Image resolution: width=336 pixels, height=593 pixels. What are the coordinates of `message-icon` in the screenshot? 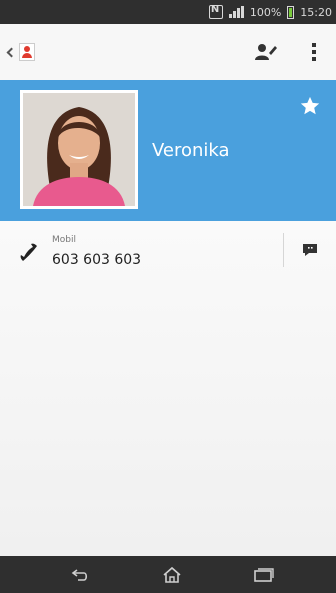 It's located at (310, 250).